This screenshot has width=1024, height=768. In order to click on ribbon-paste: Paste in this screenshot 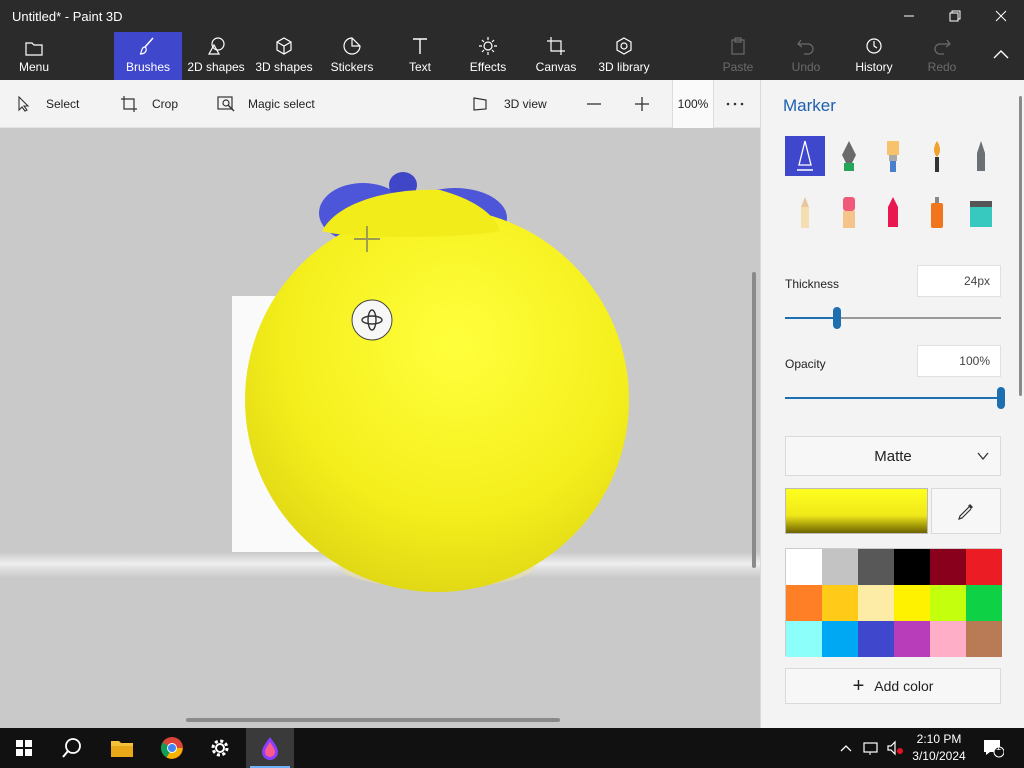, I will do `click(738, 56)`.